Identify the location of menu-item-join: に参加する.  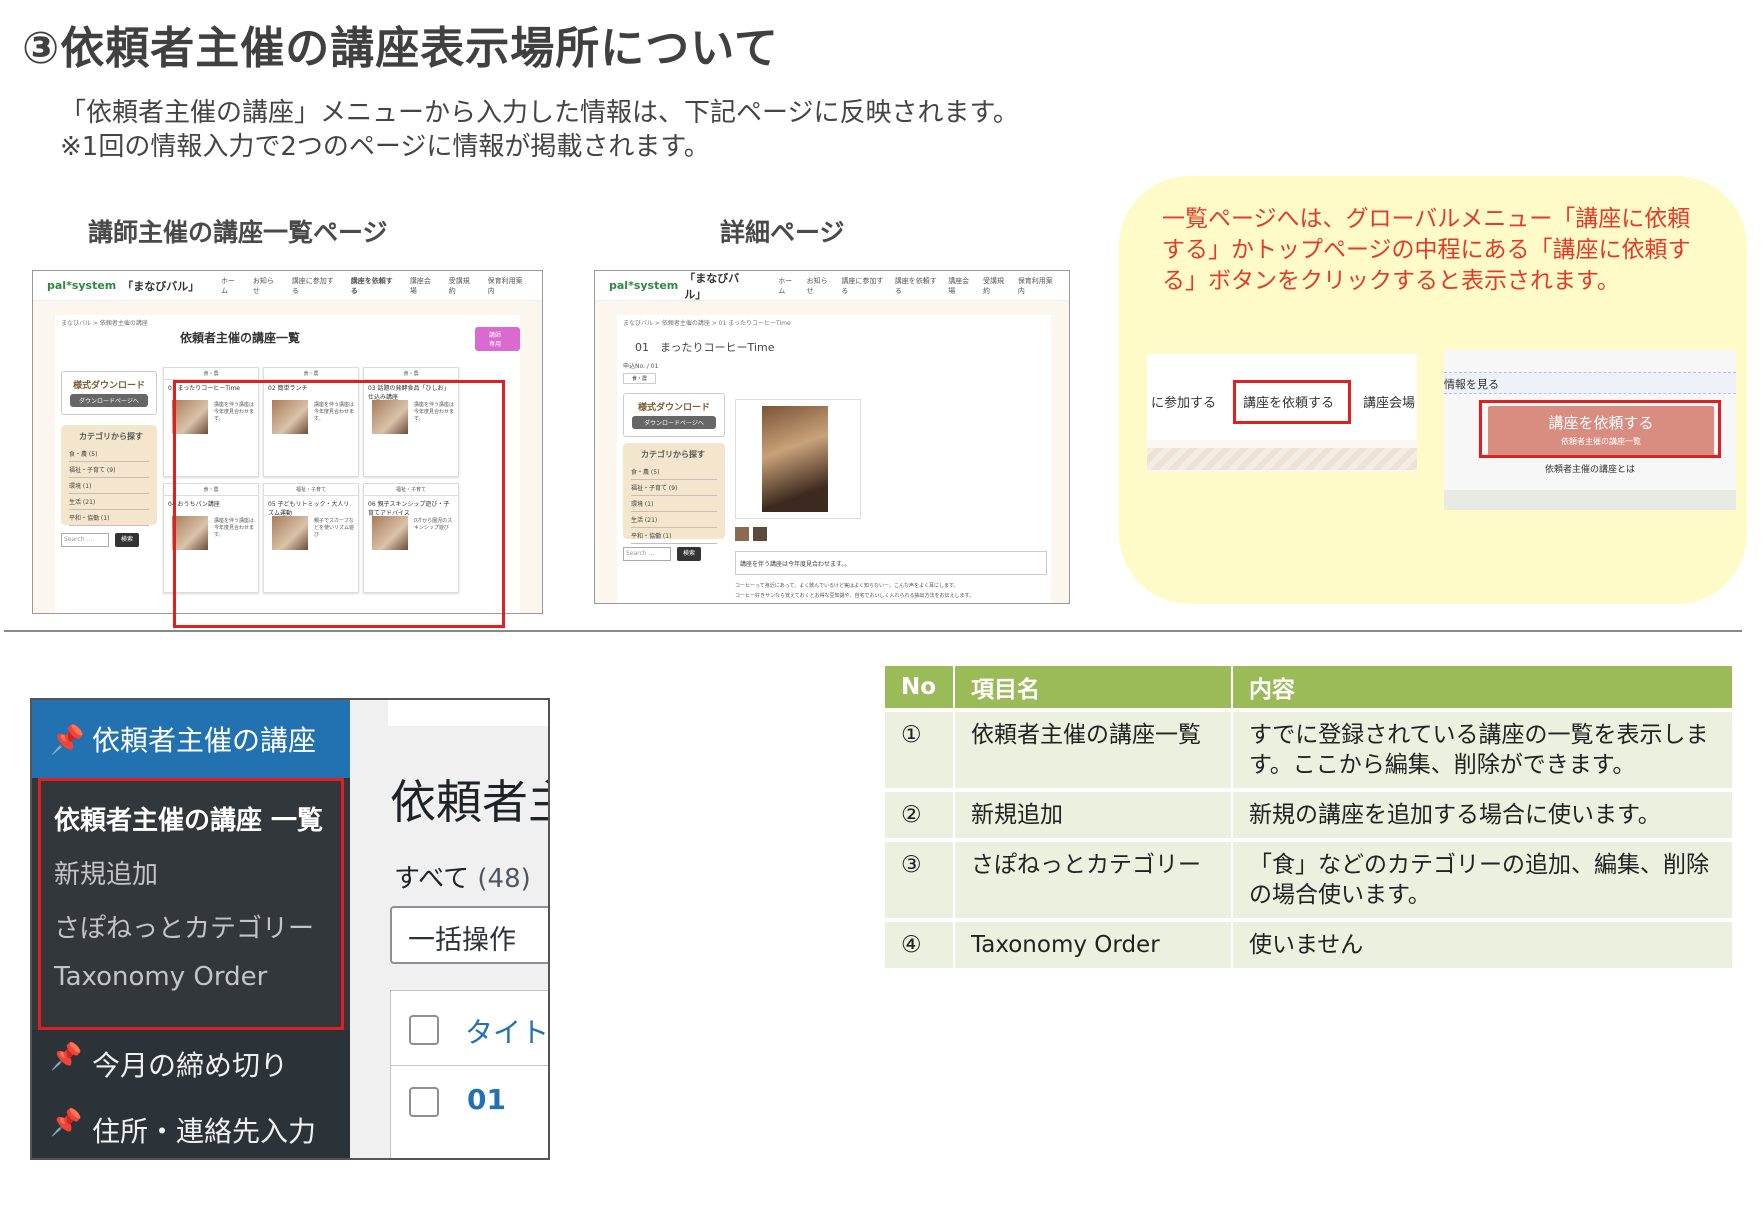
(1183, 401).